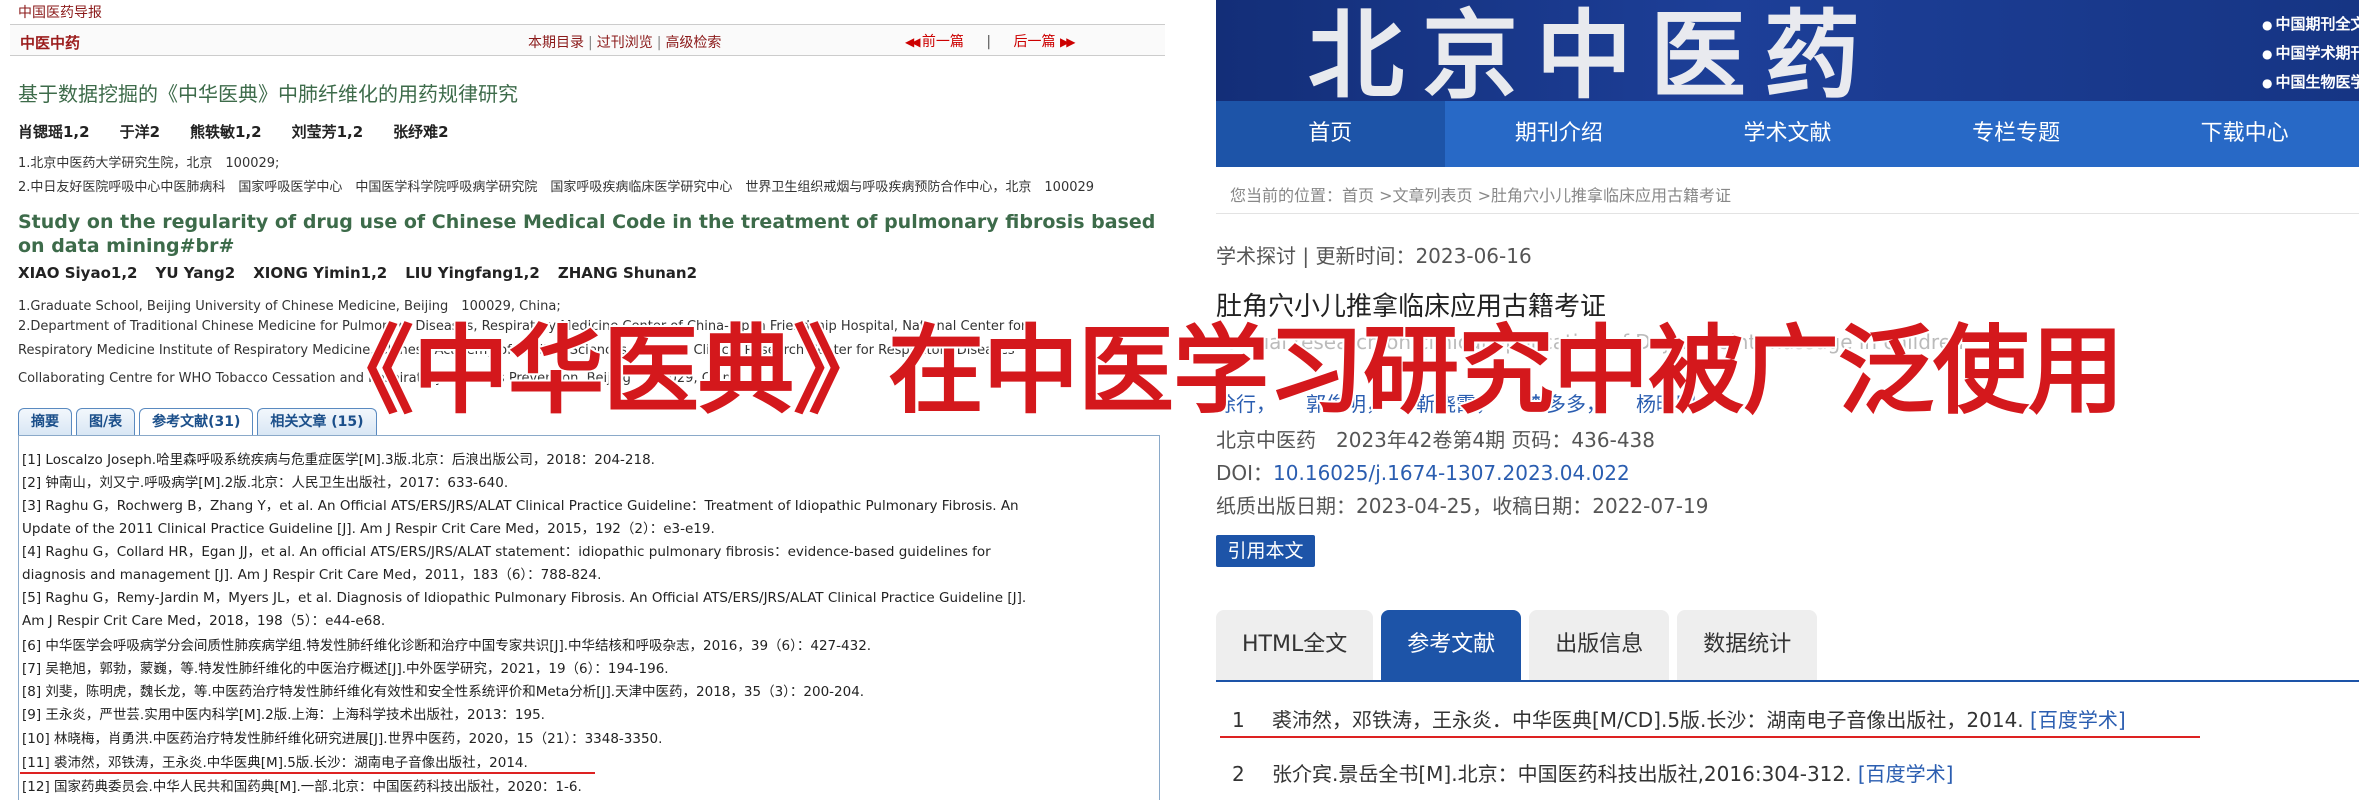  I want to click on author-link: 熊轶敏1,2, so click(226, 132).